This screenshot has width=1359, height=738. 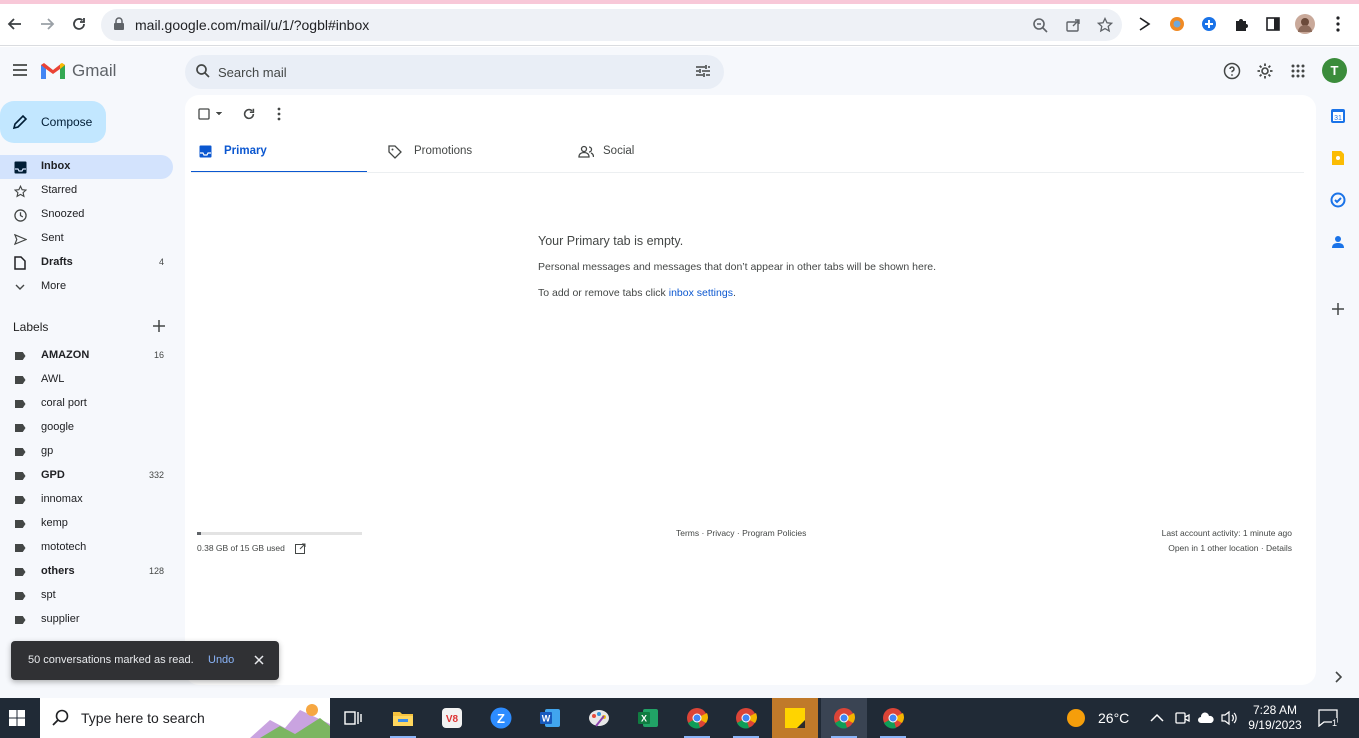 I want to click on chrome-icon, so click(x=844, y=718).